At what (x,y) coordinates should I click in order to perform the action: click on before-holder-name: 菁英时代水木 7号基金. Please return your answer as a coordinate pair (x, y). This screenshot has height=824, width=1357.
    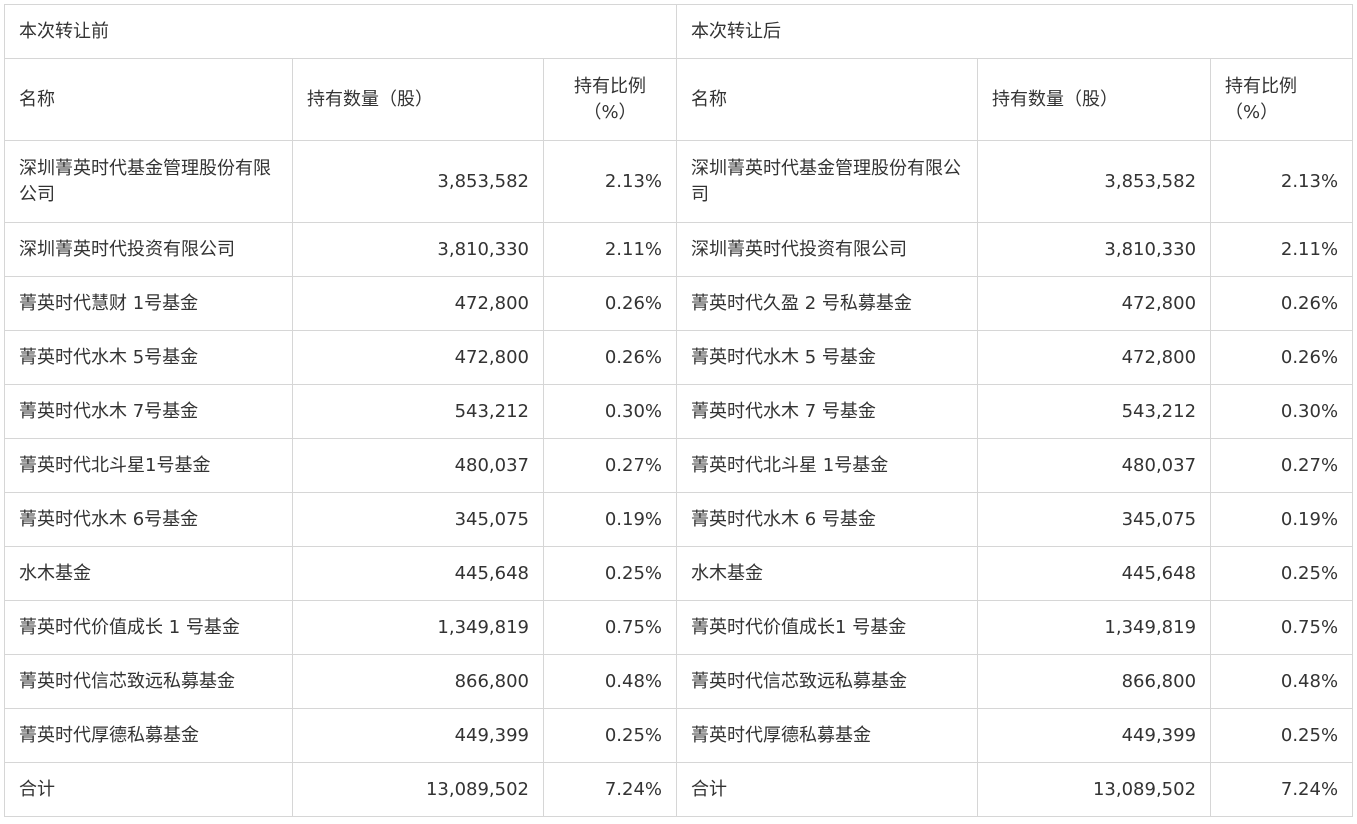
    Looking at the image, I should click on (148, 411).